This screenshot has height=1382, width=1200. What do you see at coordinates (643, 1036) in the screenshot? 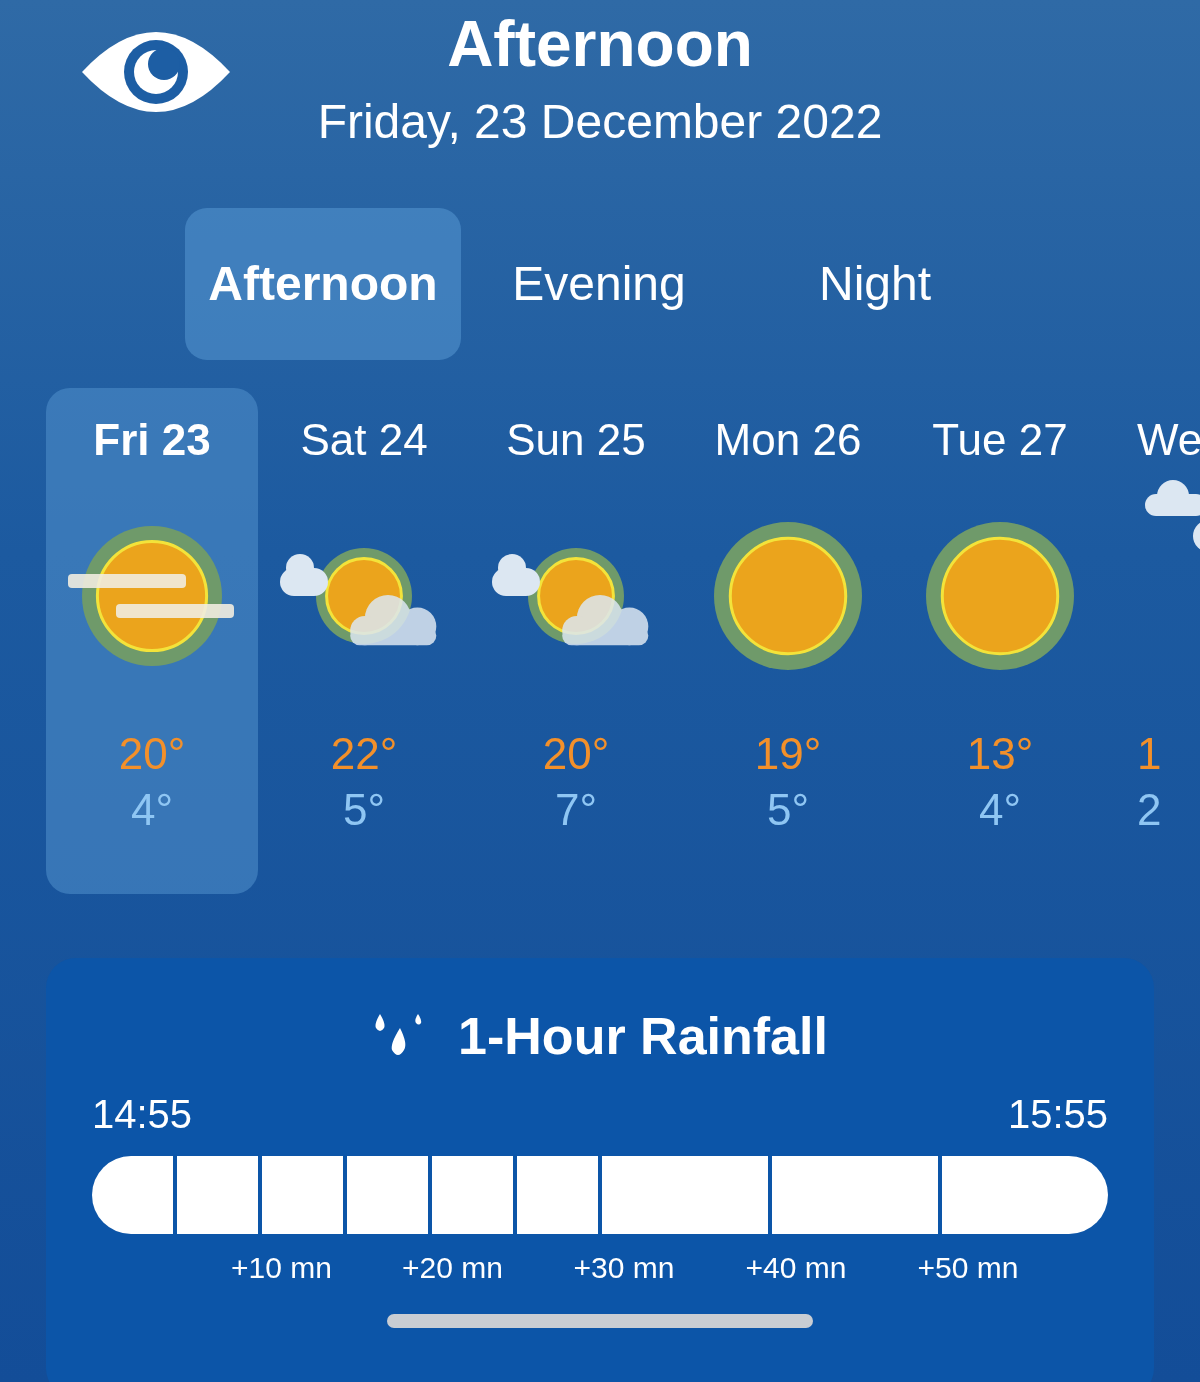
I see `rainfall-title: 1-Hour Rainfall` at bounding box center [643, 1036].